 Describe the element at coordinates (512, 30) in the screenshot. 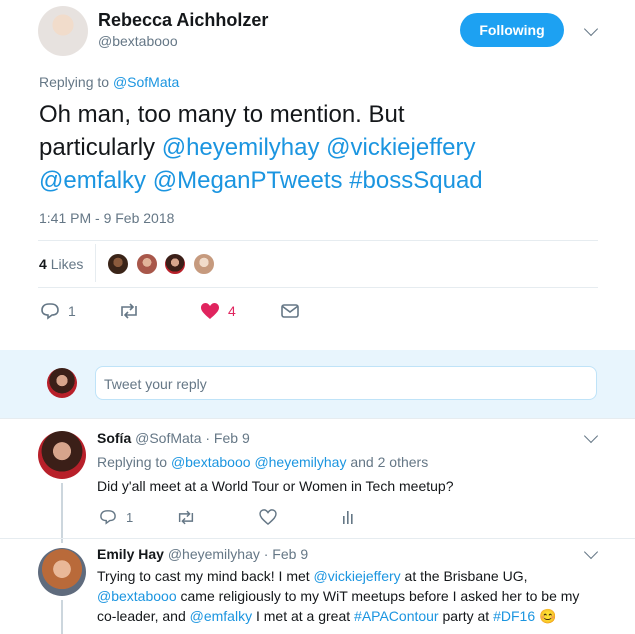

I see `following-button: Following` at that location.